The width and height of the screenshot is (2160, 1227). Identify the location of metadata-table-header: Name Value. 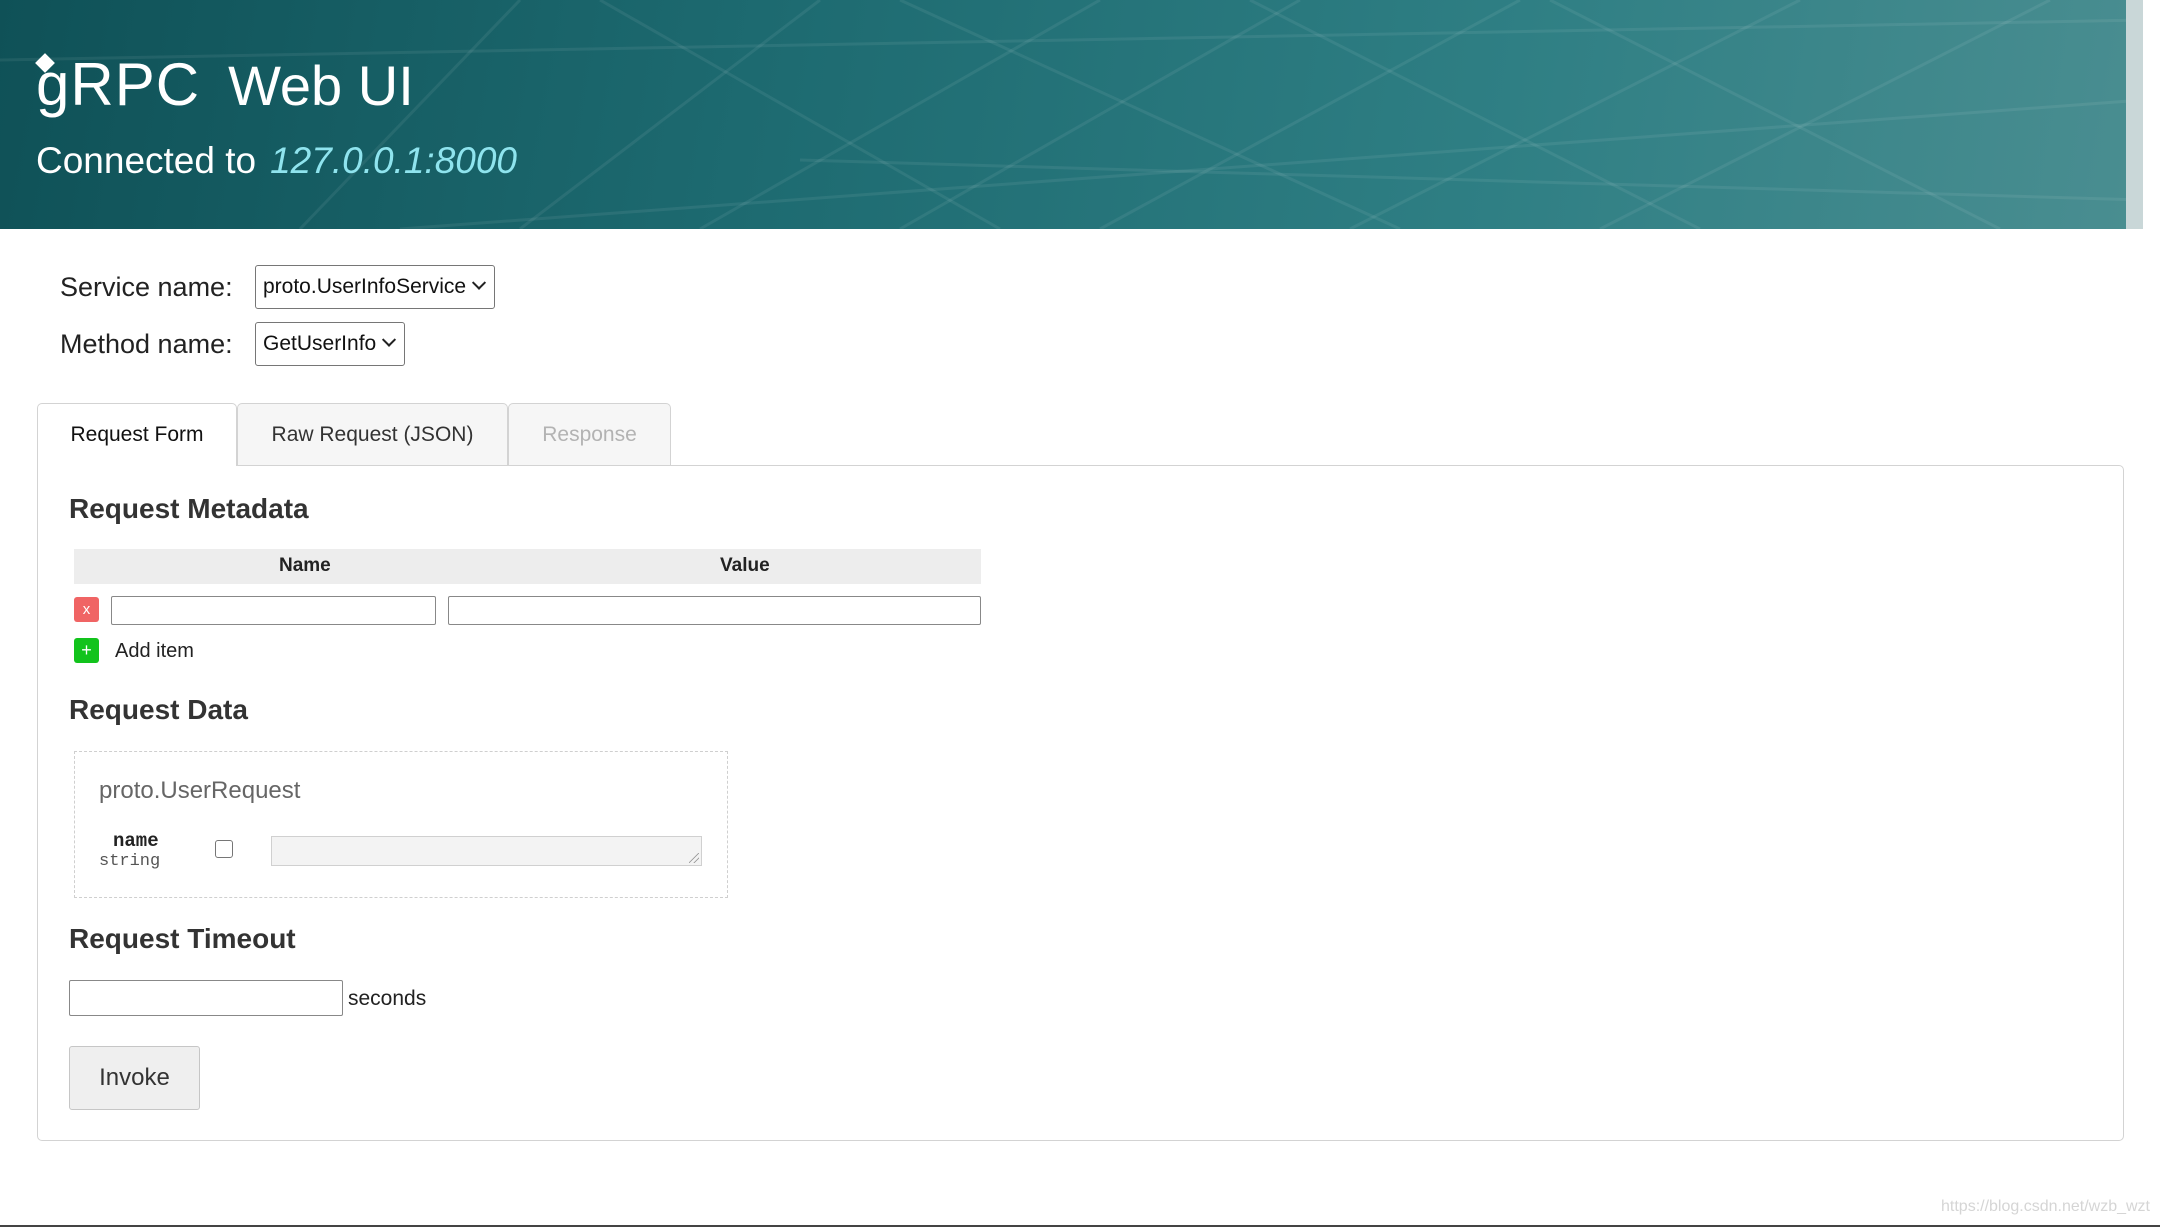
(527, 566).